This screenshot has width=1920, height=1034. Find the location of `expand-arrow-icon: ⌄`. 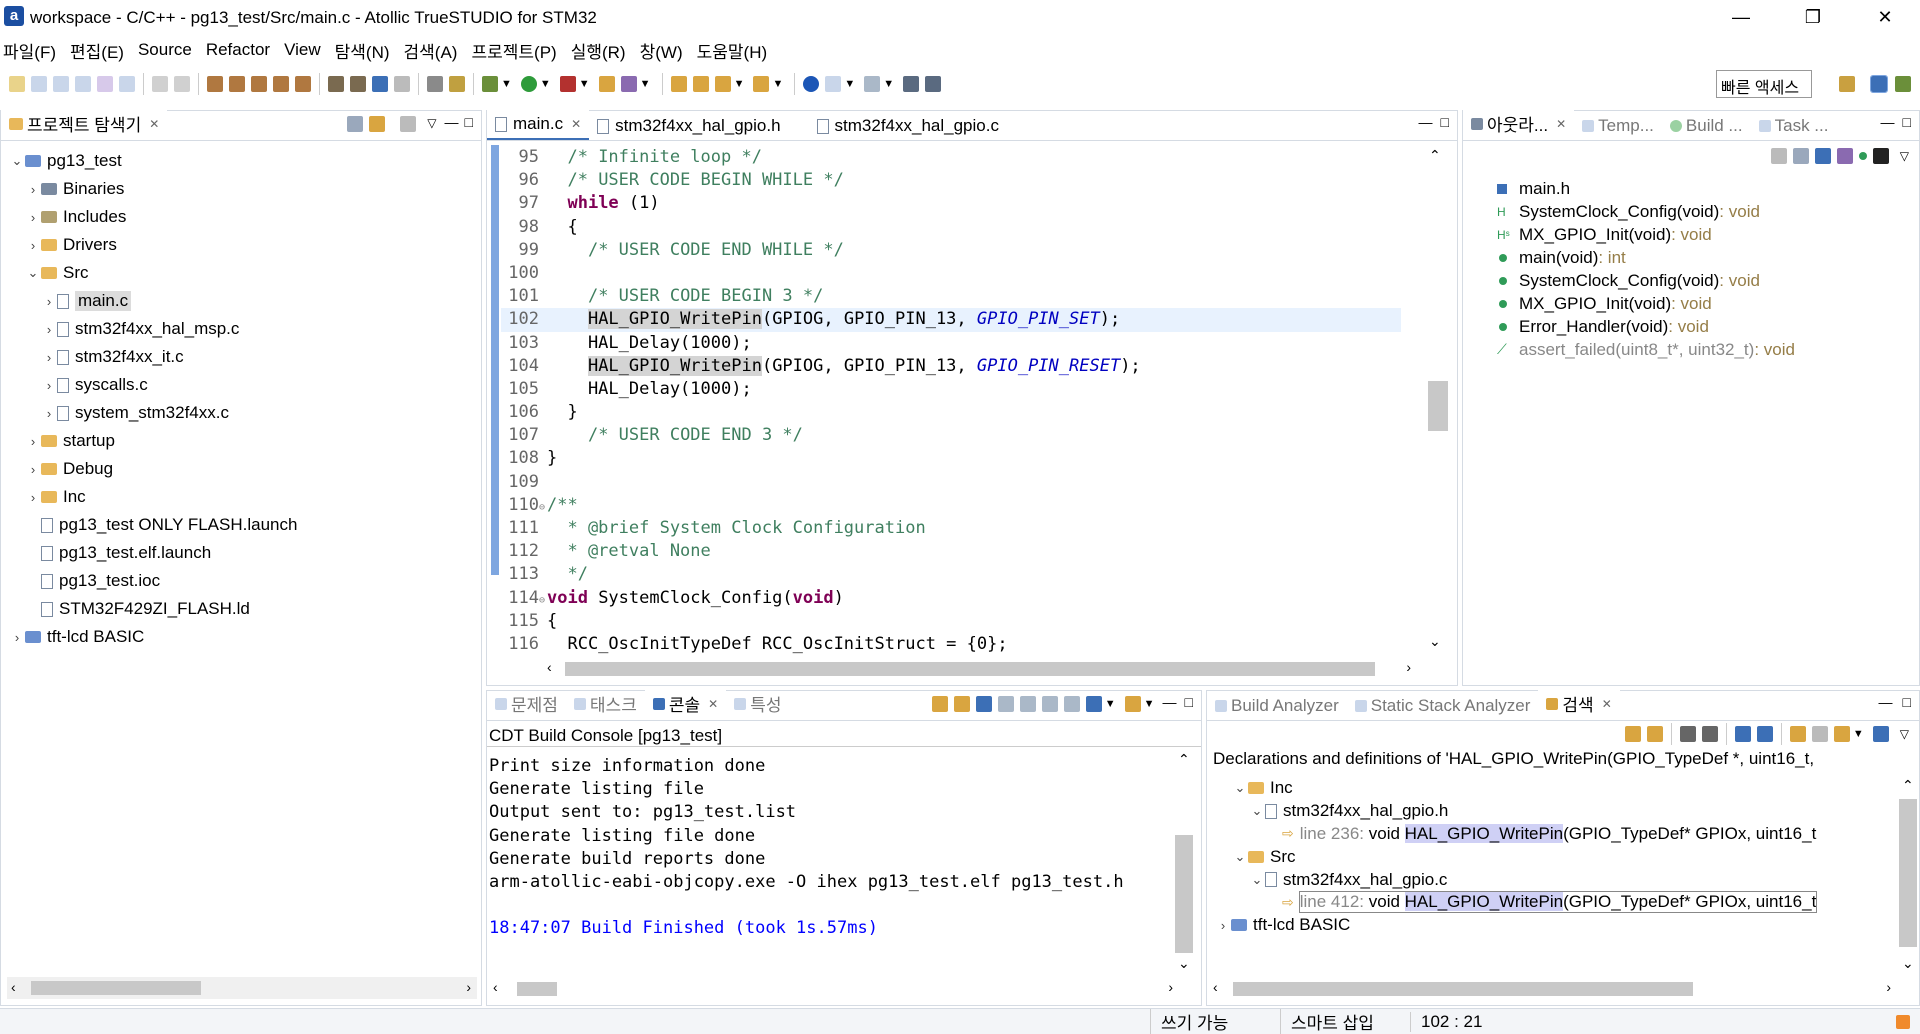

expand-arrow-icon: ⌄ is located at coordinates (1257, 811).